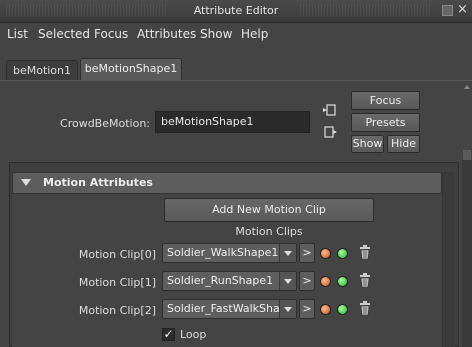 This screenshot has width=472, height=347. What do you see at coordinates (111, 34) in the screenshot?
I see `menu-focus: Focus` at bounding box center [111, 34].